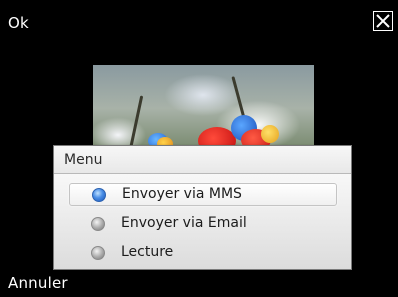  I want to click on close-icon, so click(383, 21).